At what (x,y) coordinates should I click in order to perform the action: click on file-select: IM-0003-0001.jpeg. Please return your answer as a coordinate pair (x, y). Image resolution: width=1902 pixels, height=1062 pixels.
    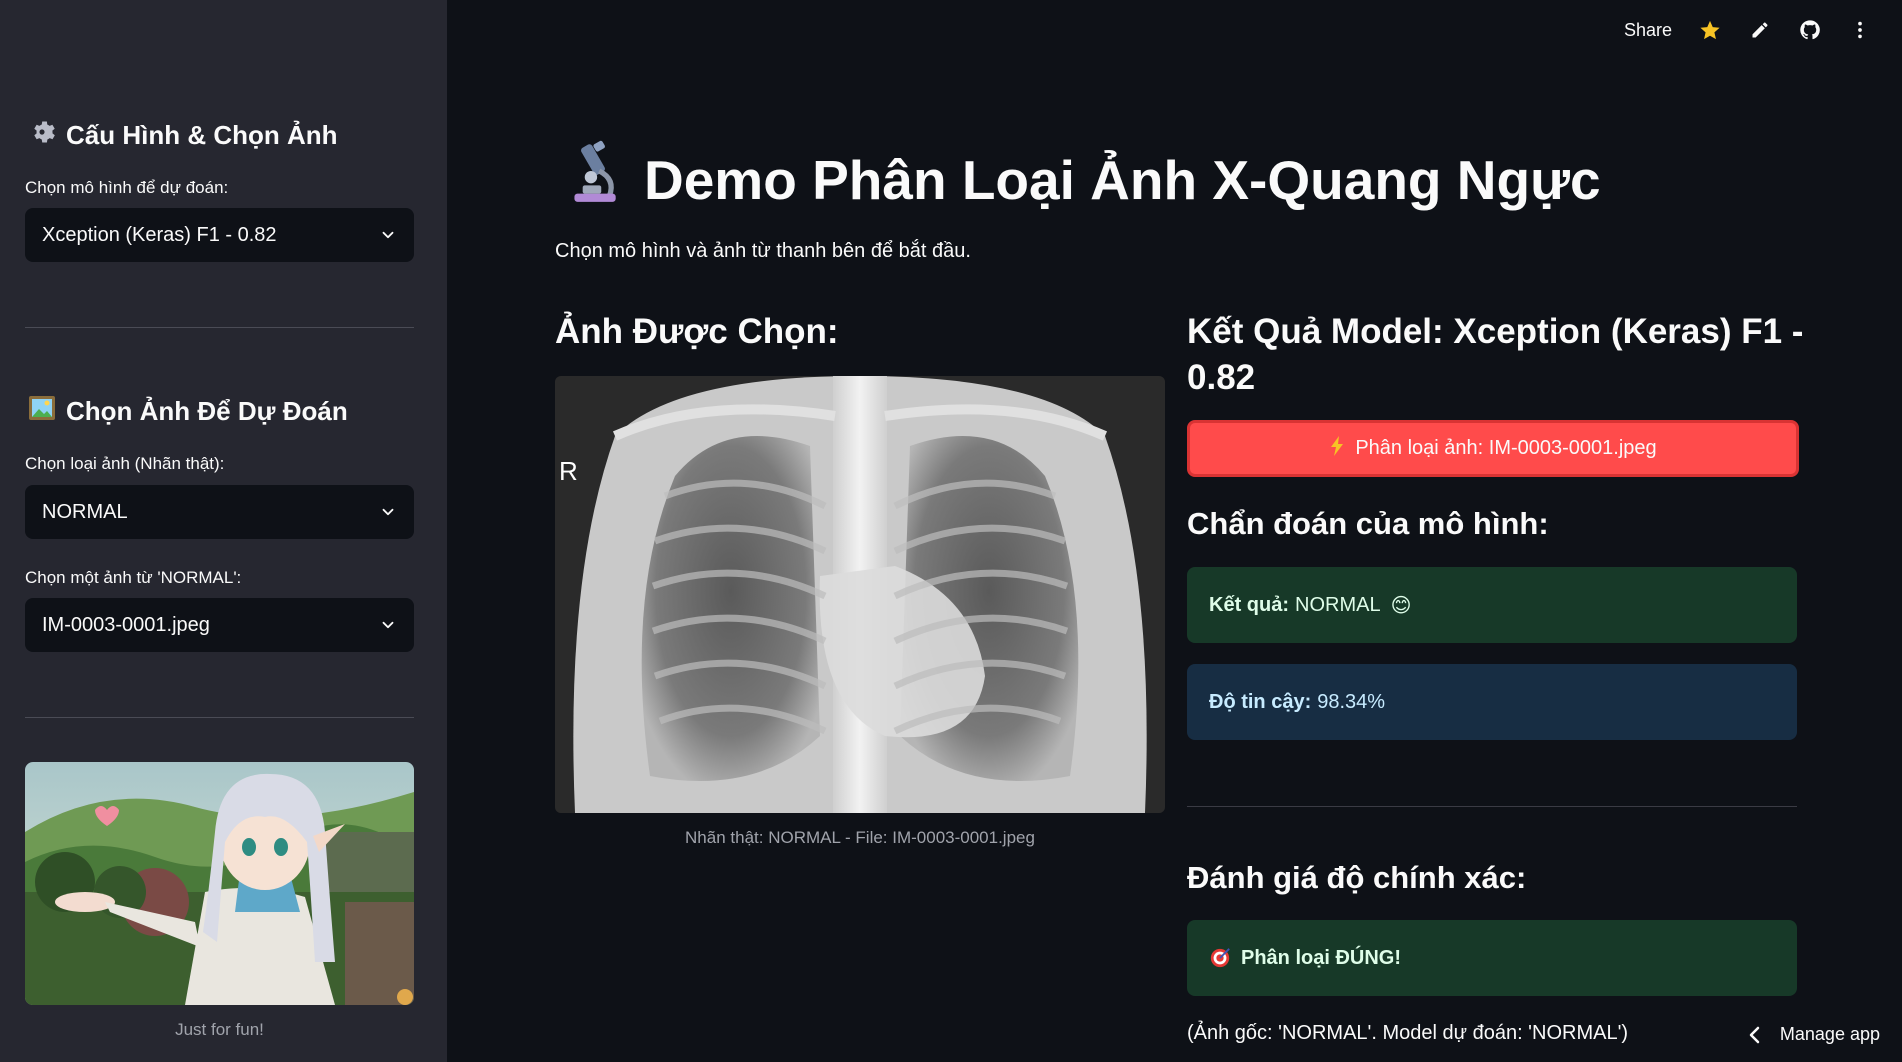
    Looking at the image, I should click on (219, 625).